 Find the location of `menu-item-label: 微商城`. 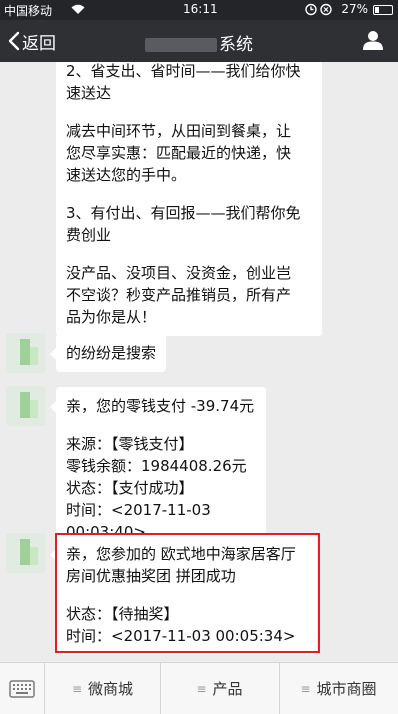

menu-item-label: 微商城 is located at coordinates (111, 689).